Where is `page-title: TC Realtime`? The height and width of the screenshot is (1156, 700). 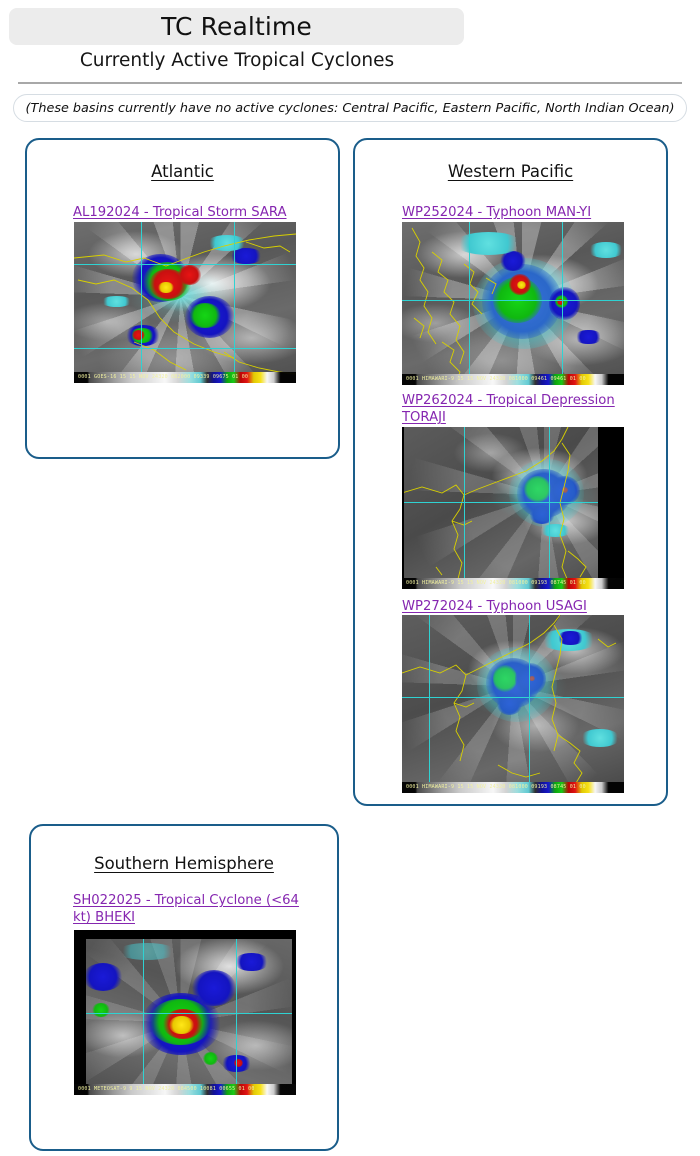 page-title: TC Realtime is located at coordinates (236, 26).